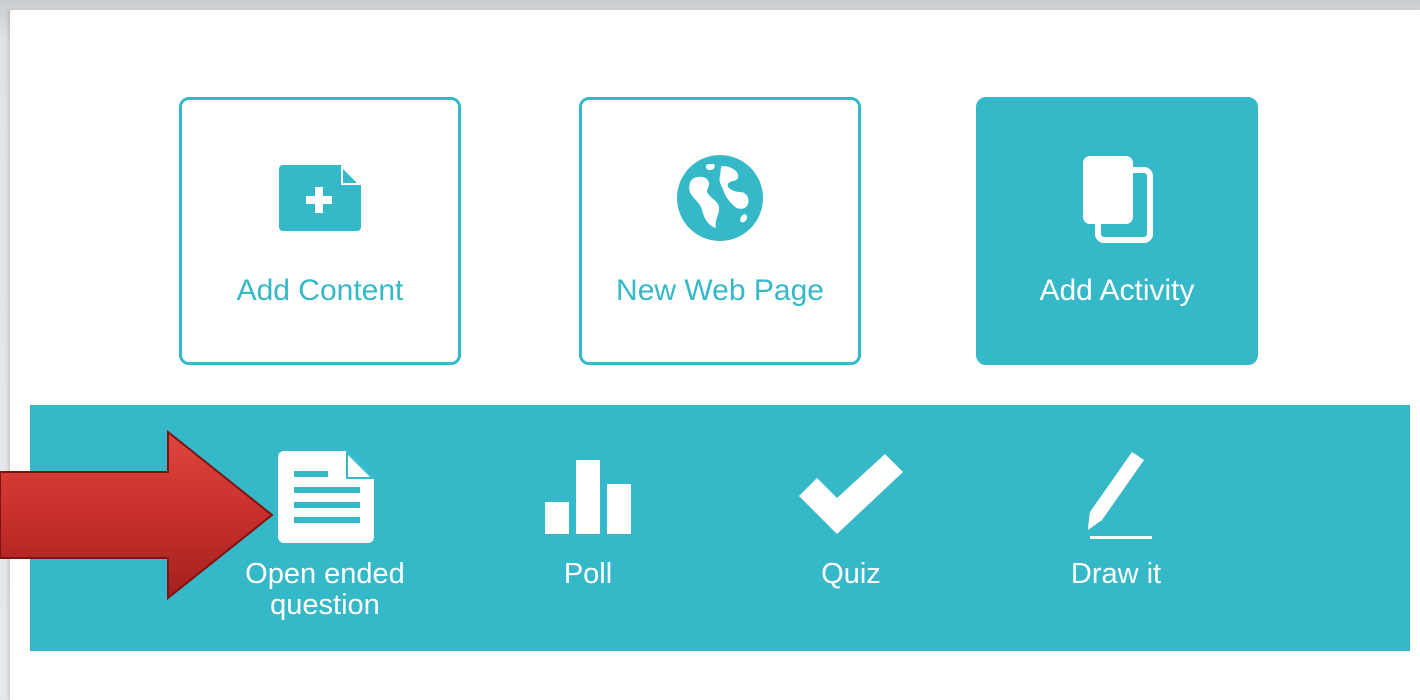 The height and width of the screenshot is (700, 1420). Describe the element at coordinates (1116, 496) in the screenshot. I see `pencil-icon` at that location.